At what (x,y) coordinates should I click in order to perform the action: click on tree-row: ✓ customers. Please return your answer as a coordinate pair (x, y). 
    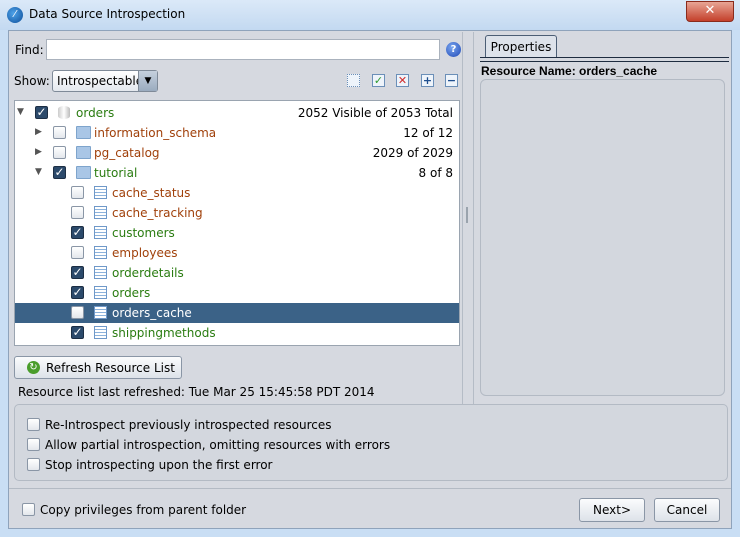
    Looking at the image, I should click on (237, 233).